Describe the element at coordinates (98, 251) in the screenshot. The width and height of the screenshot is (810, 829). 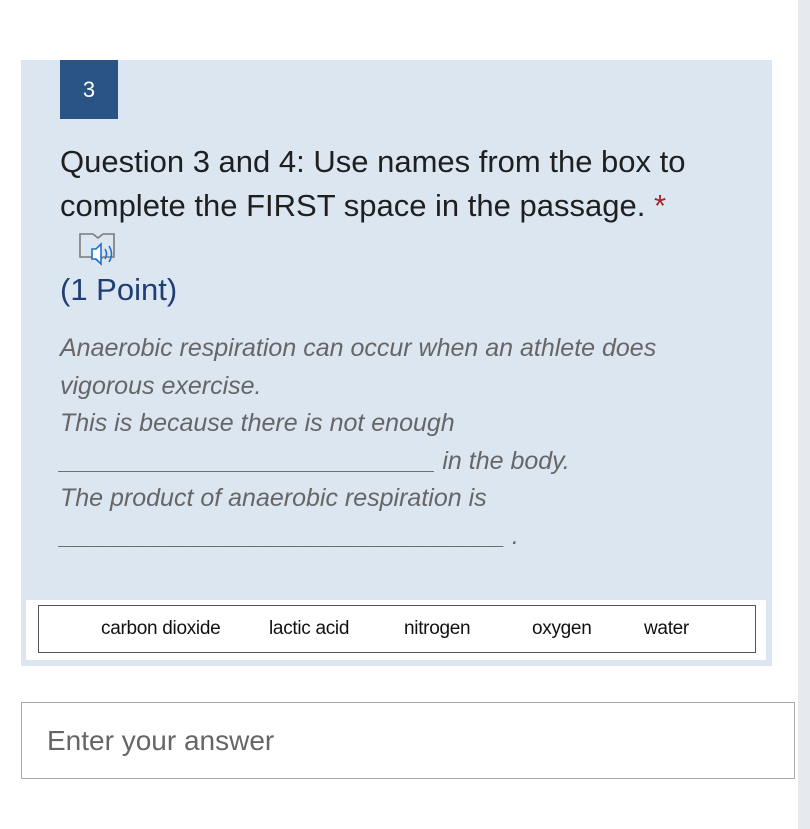
I see `speaker-icon` at that location.